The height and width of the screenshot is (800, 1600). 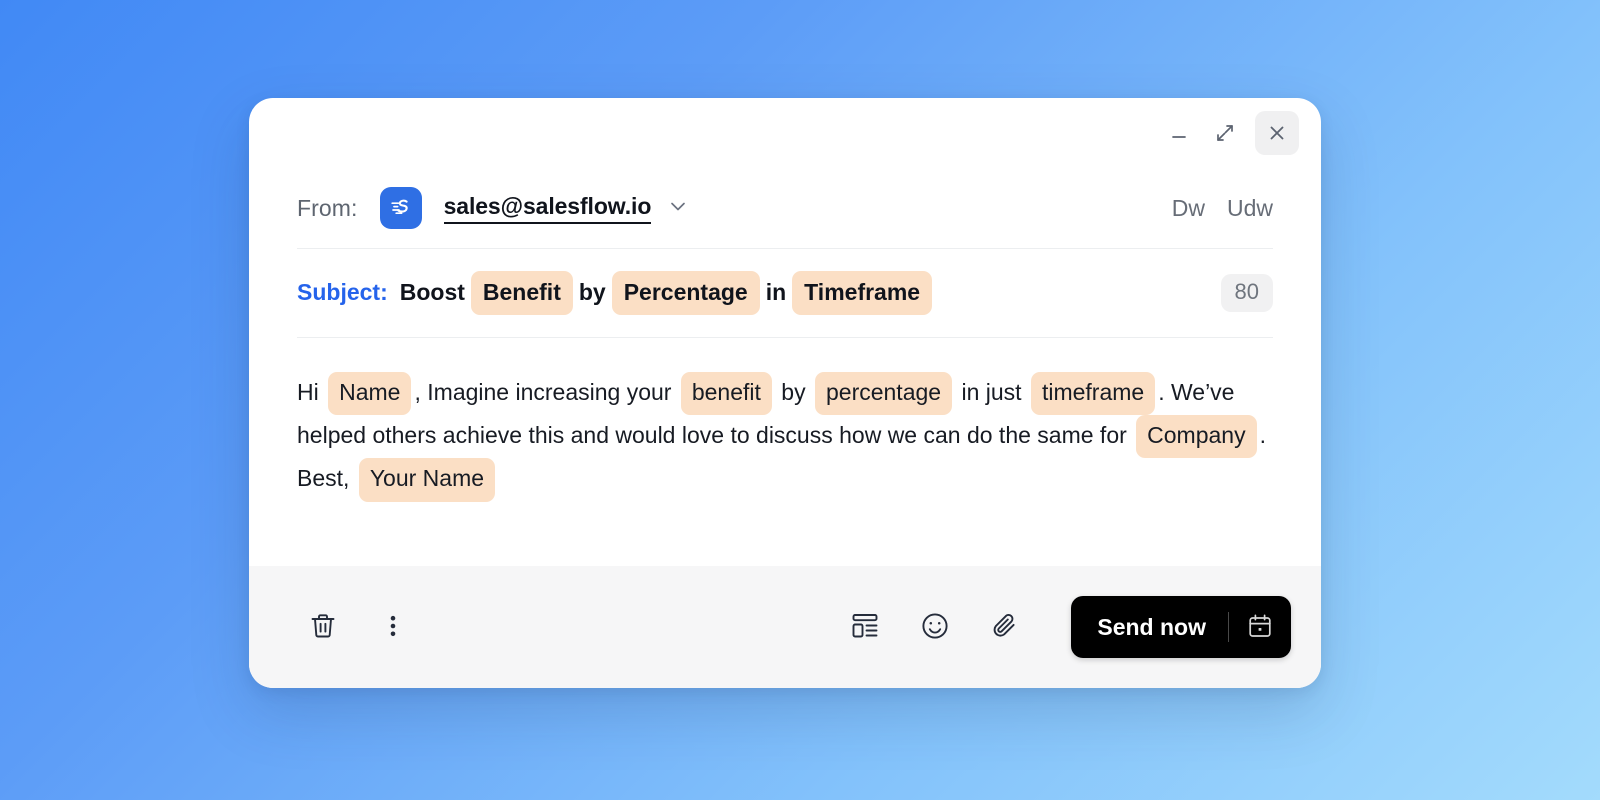 What do you see at coordinates (400, 208) in the screenshot?
I see `salesflow-logo-icon` at bounding box center [400, 208].